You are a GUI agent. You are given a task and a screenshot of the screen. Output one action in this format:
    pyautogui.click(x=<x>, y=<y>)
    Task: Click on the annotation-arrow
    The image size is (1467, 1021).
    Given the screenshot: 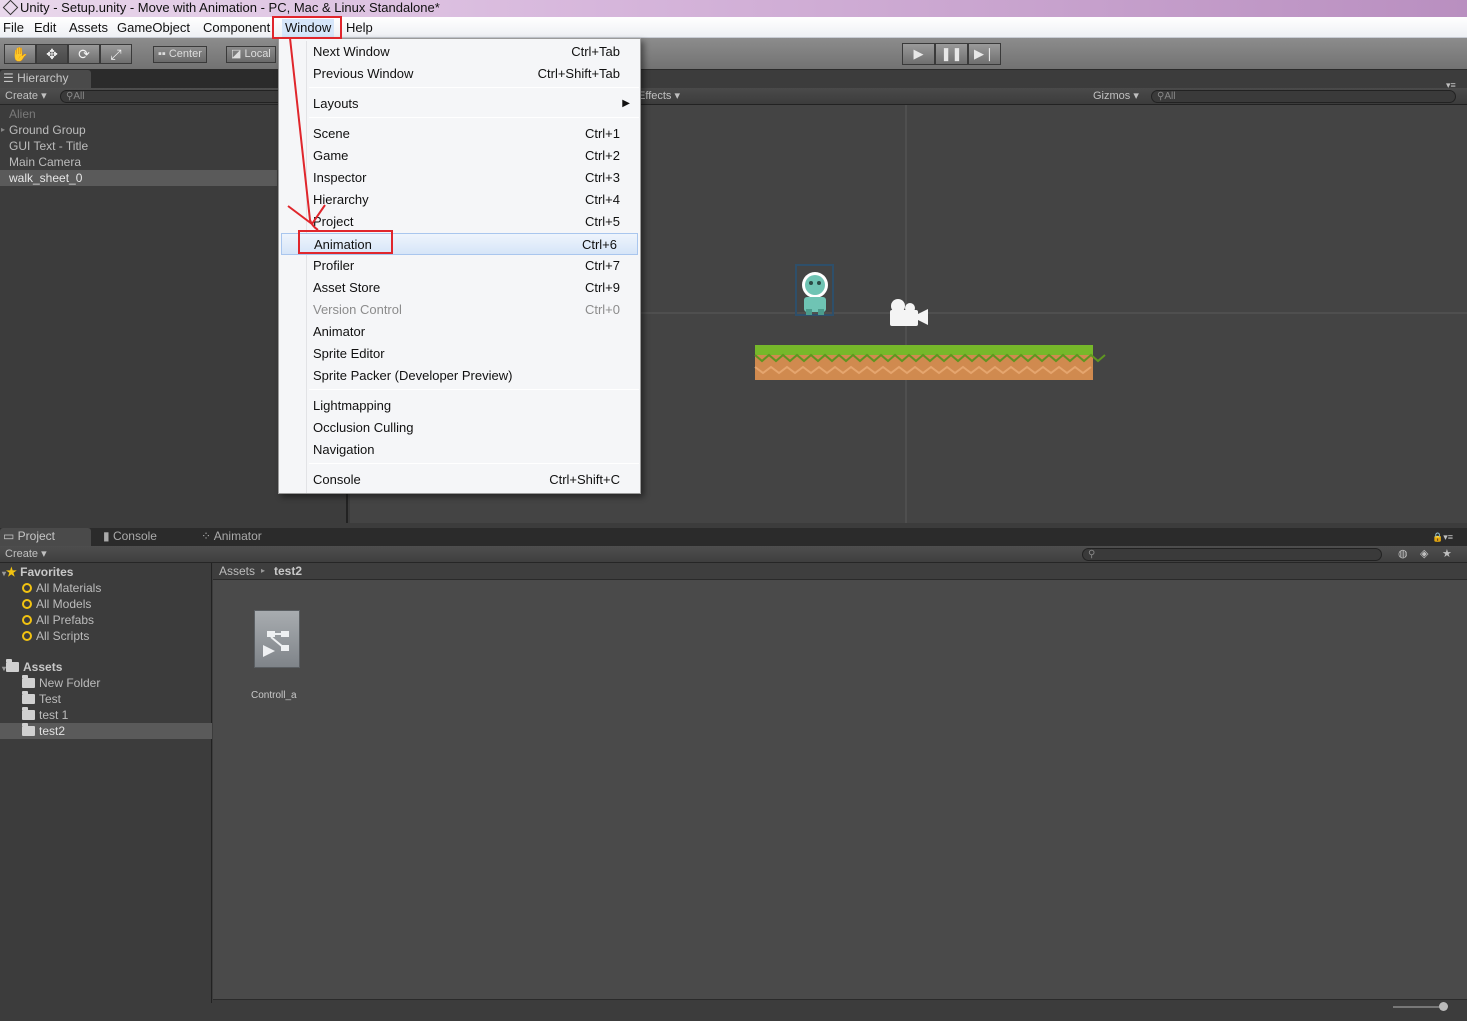 What is the action you would take?
    pyautogui.click(x=306, y=134)
    